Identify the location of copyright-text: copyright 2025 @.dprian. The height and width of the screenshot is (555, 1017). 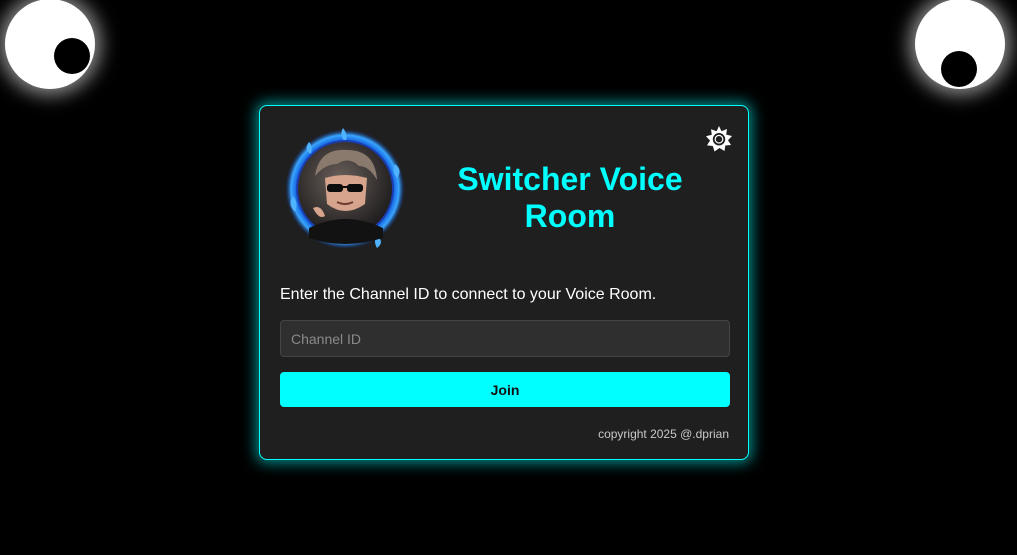
(663, 434).